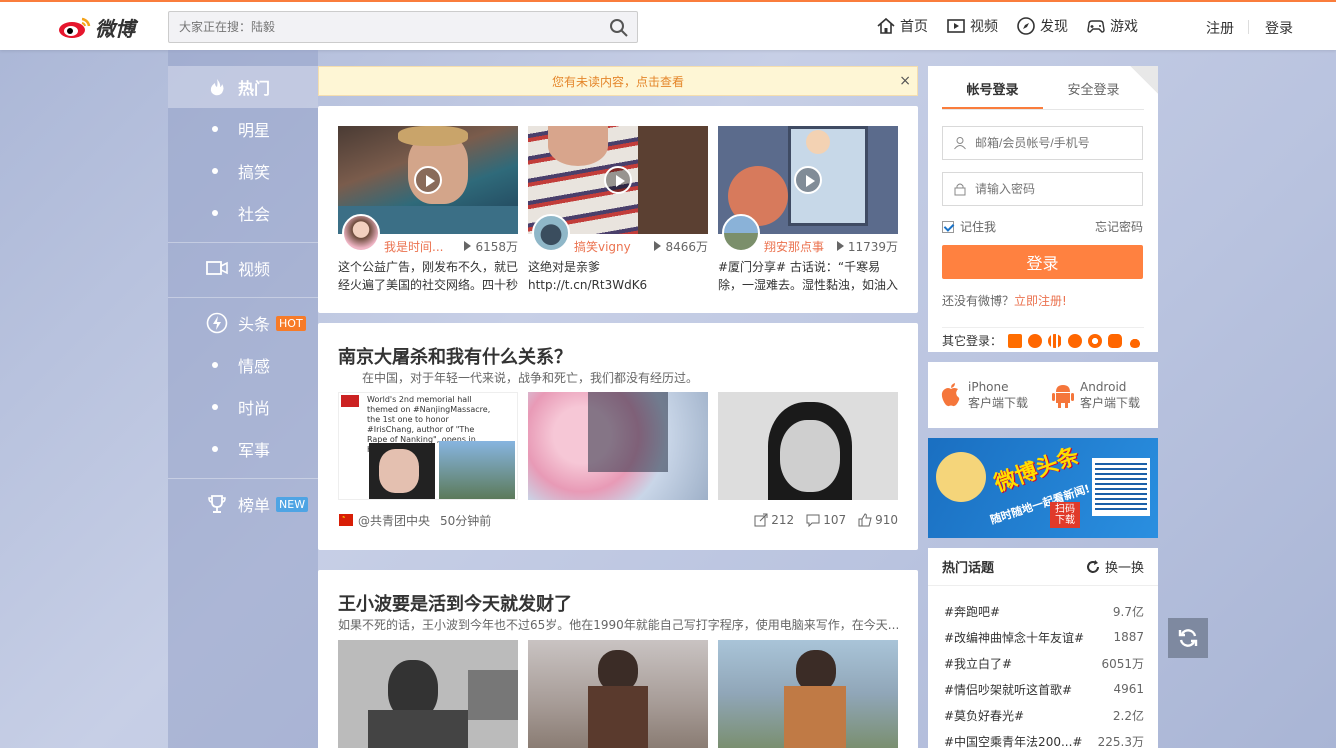 Image resolution: width=1336 pixels, height=748 pixels. What do you see at coordinates (972, 26) in the screenshot?
I see `nav-video: 视频` at bounding box center [972, 26].